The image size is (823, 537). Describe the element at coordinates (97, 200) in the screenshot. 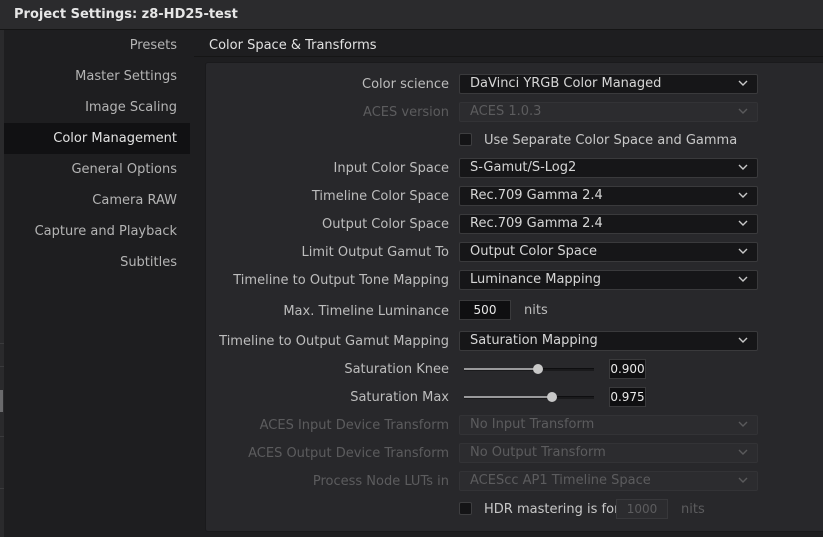

I see `sidebar-item-camera-raw: Camera RAW` at that location.